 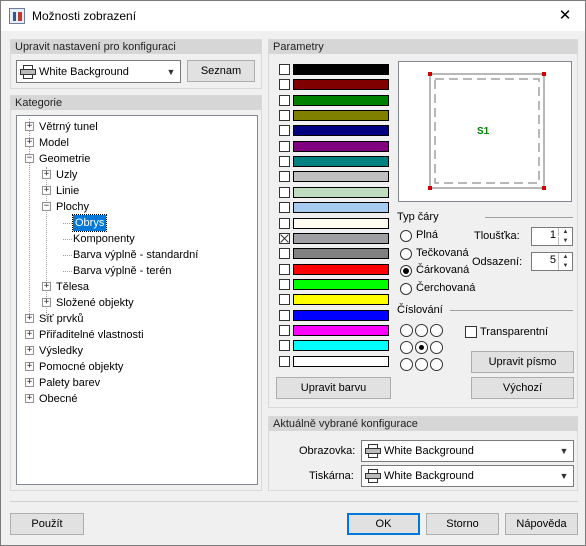 I want to click on tree-item: + Uzly, so click(x=137, y=175).